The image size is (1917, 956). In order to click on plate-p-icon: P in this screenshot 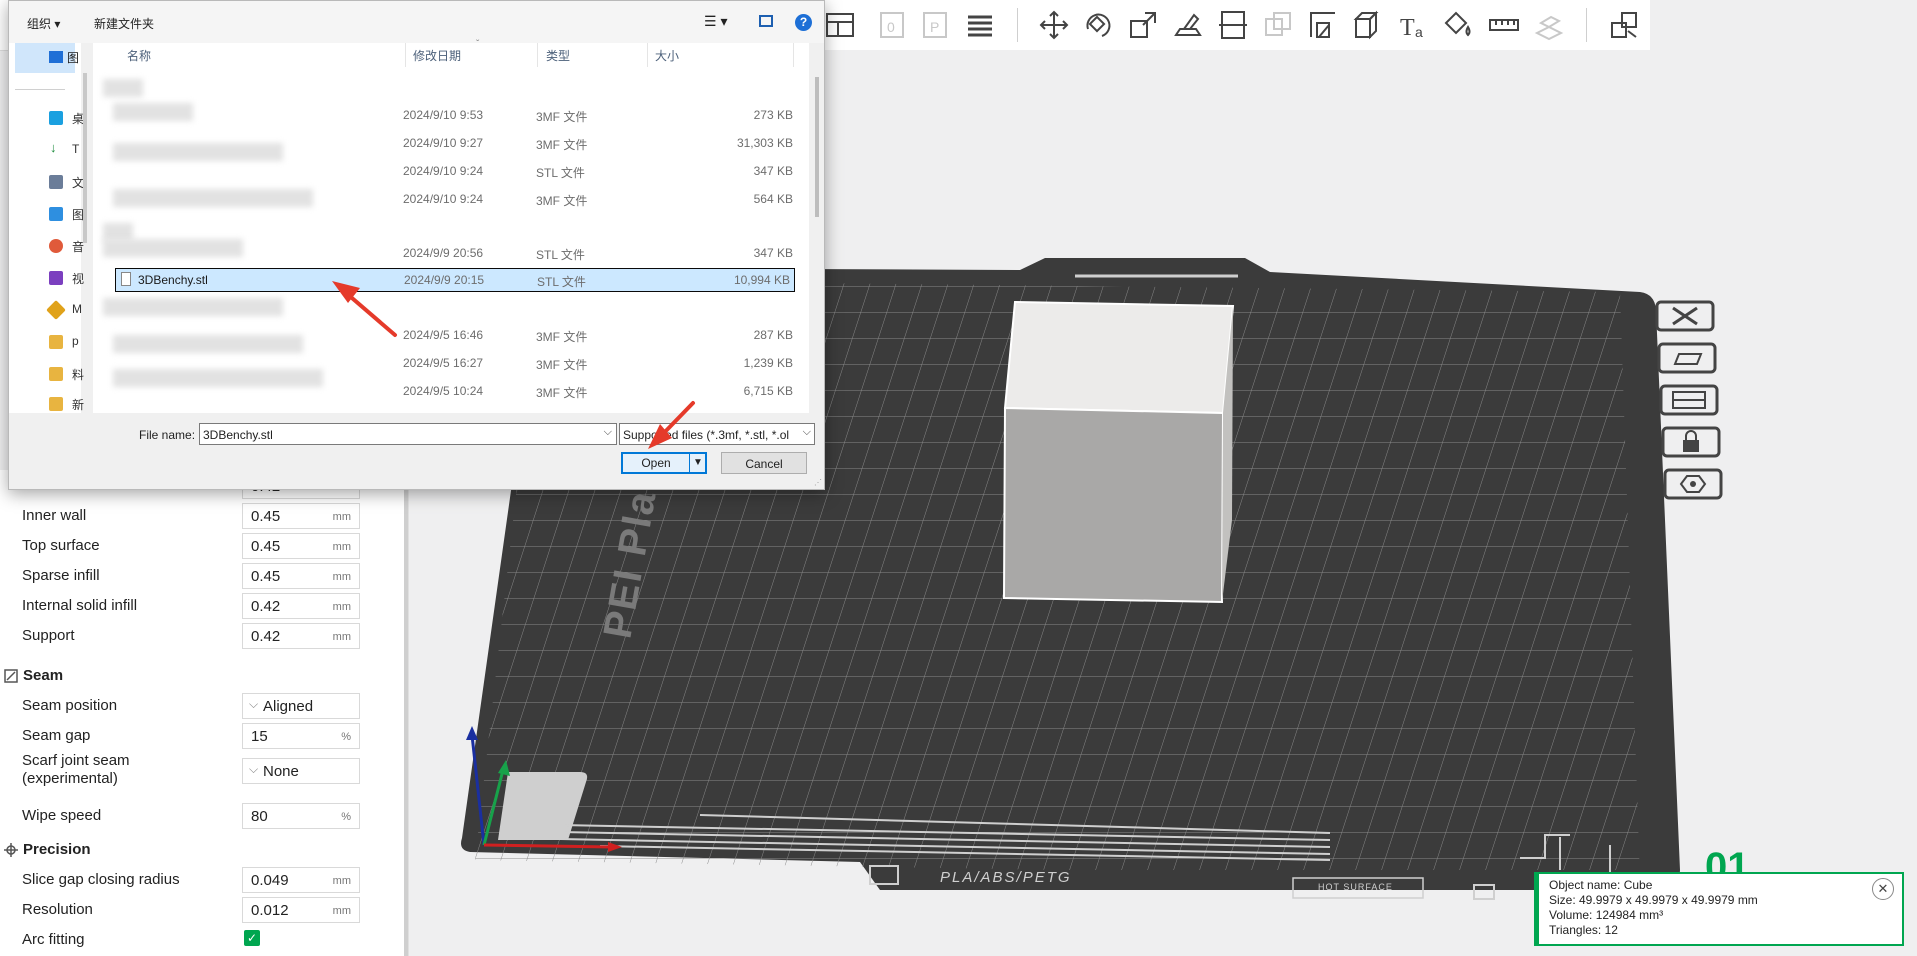, I will do `click(935, 25)`.